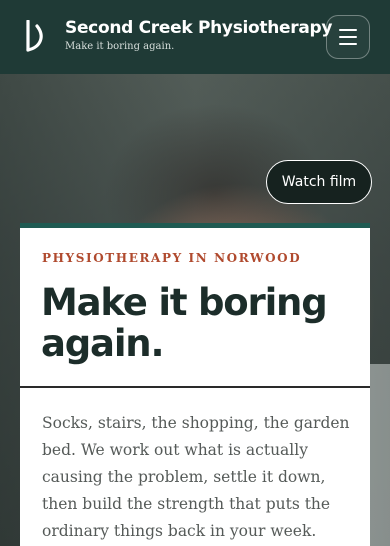 The image size is (390, 546). Describe the element at coordinates (319, 182) in the screenshot. I see `watch-film-button: Watch film` at that location.